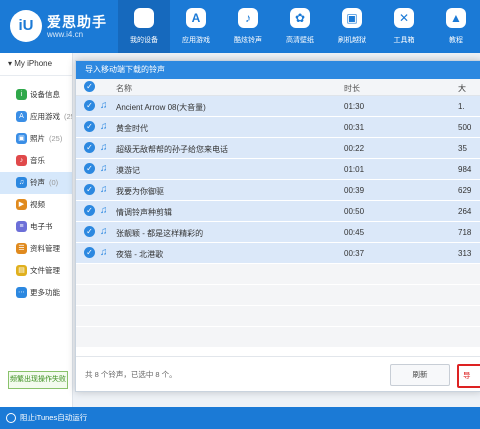 This screenshot has width=480, height=429. I want to click on ringtone-name: 张靓颖 - 都是这样精彩的, so click(160, 233).